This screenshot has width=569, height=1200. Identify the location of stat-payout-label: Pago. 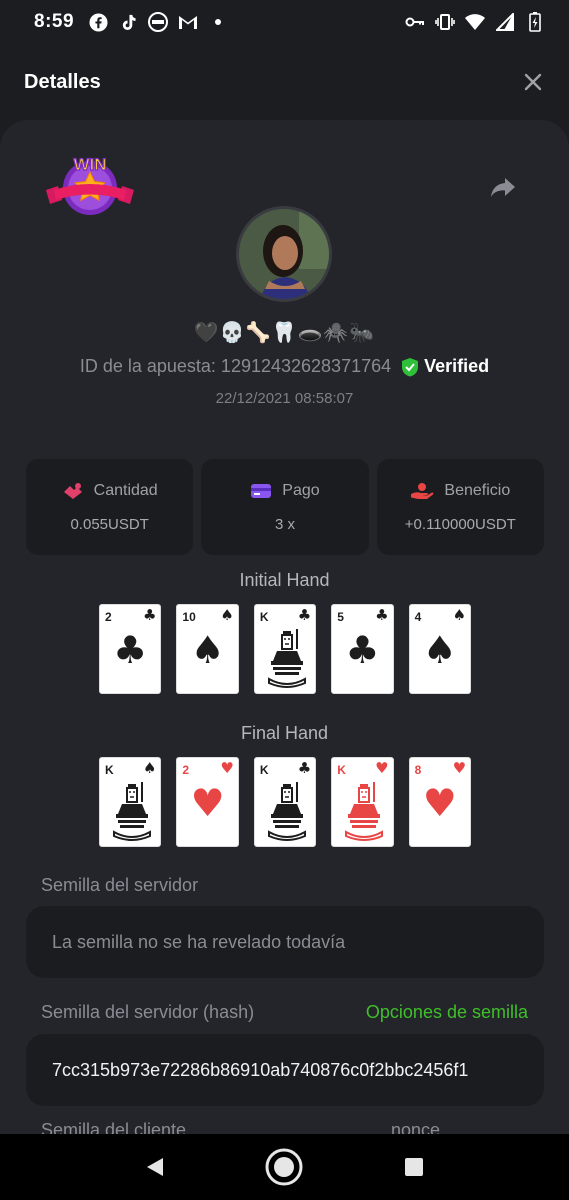
(301, 490).